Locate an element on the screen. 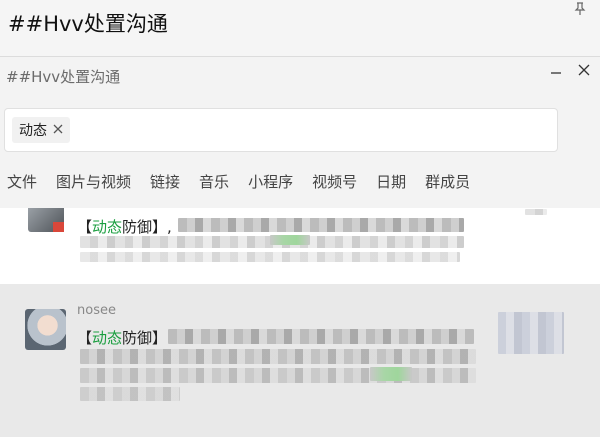 The width and height of the screenshot is (600, 437). avatar is located at coordinates (45, 329).